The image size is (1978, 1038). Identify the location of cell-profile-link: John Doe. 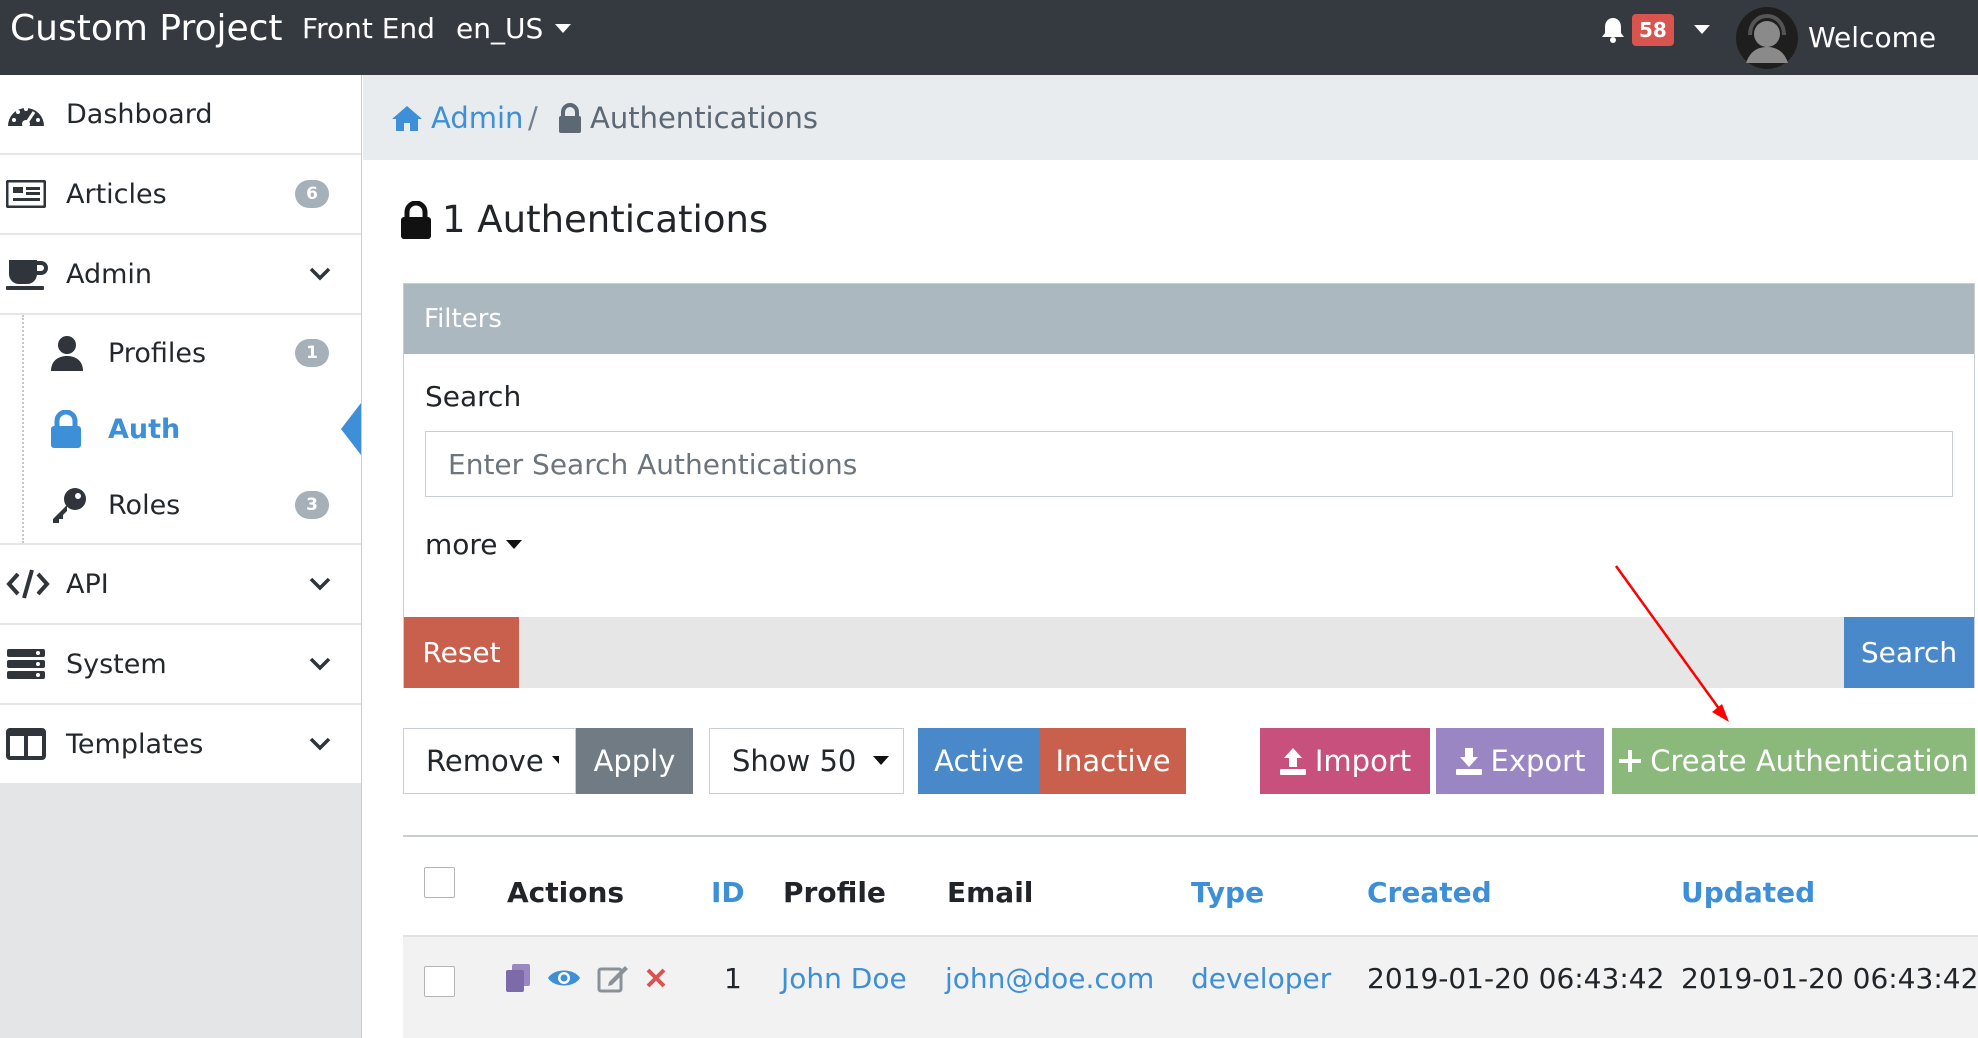
(844, 978).